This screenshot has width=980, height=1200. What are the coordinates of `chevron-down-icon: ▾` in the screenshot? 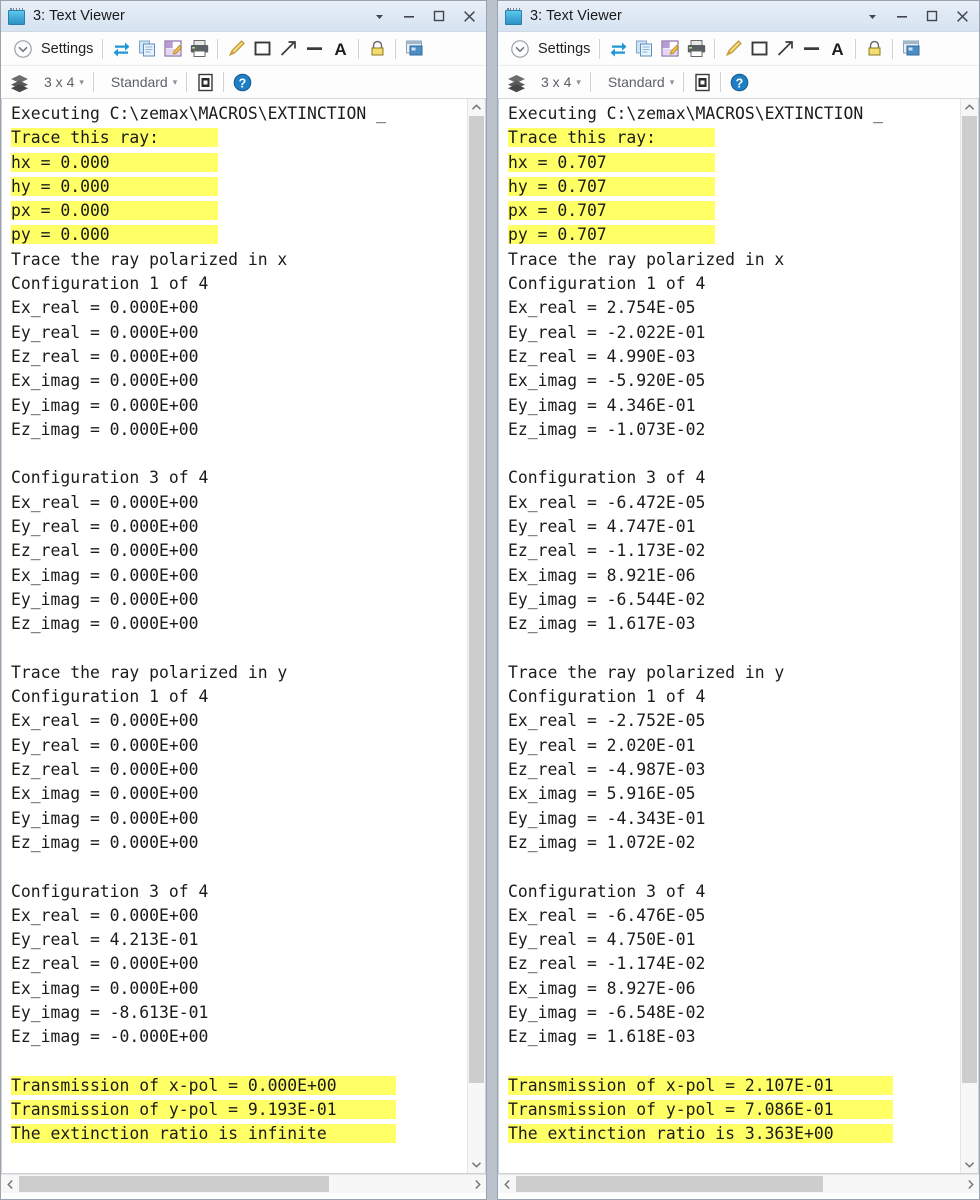 It's located at (672, 81).